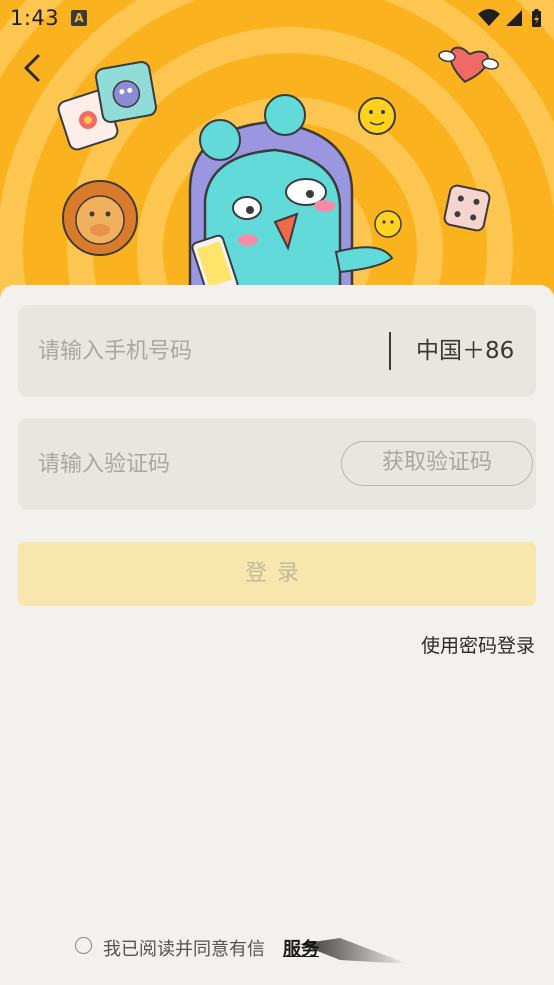  I want to click on small-face-icon, so click(388, 224).